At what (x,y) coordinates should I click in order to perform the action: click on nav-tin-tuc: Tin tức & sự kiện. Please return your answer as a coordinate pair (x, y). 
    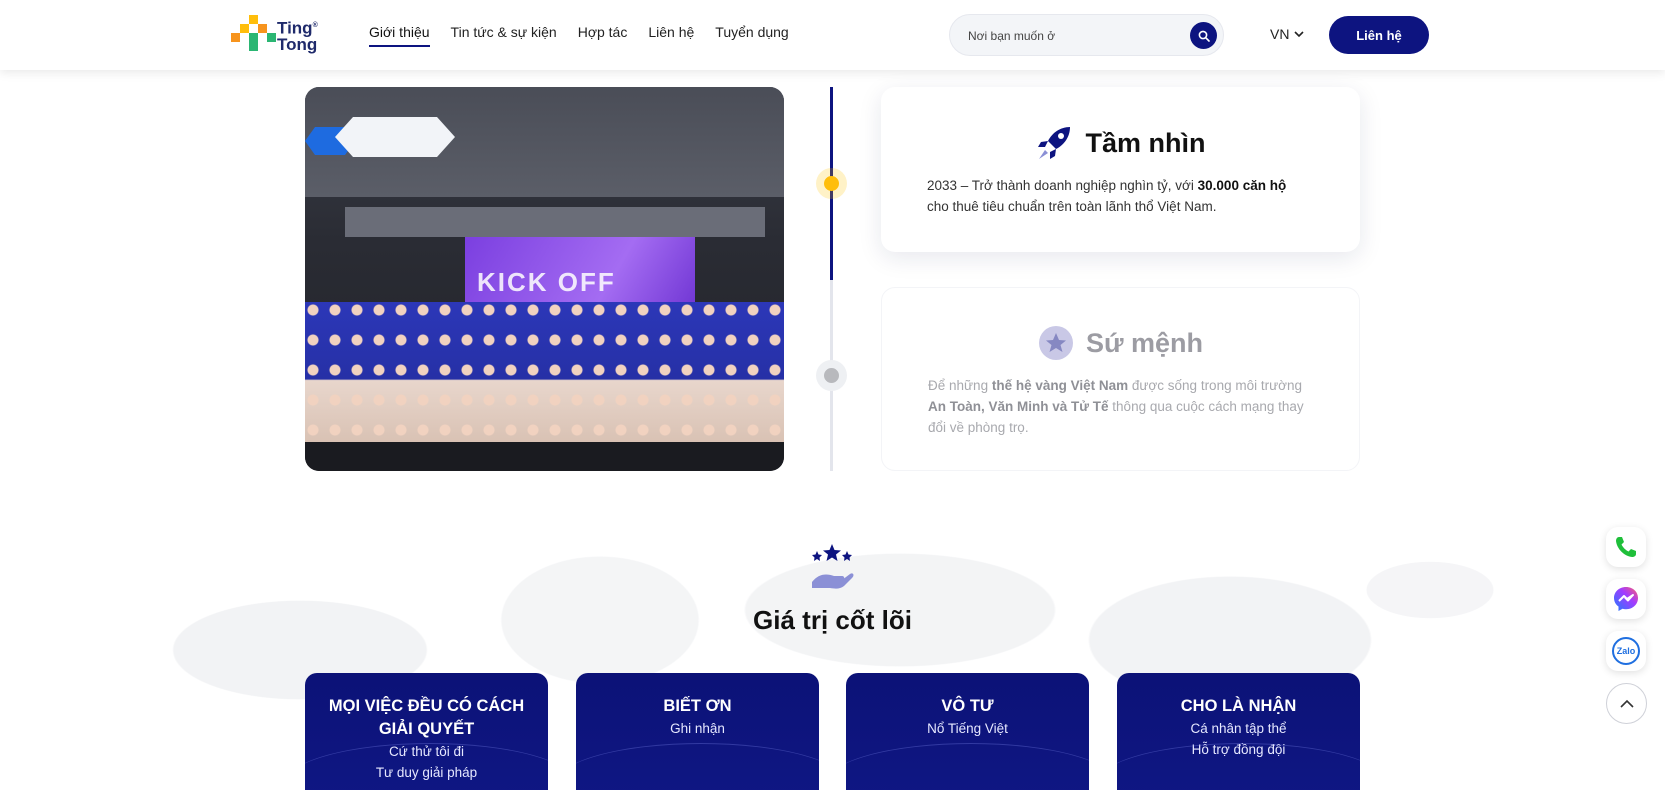
    Looking at the image, I should click on (504, 35).